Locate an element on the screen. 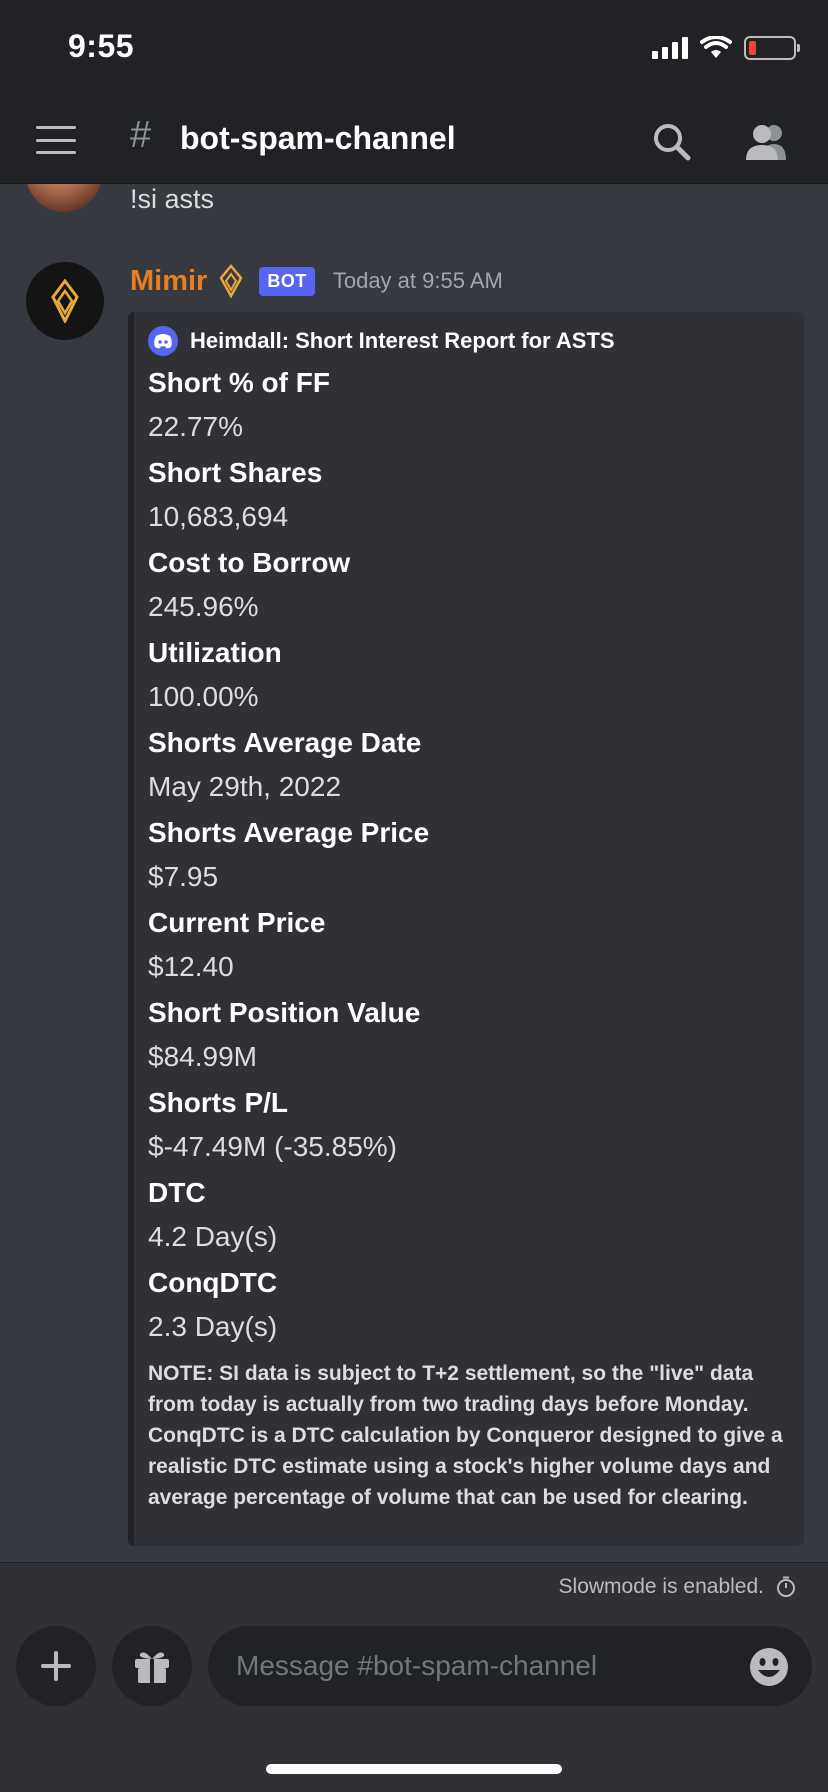 The width and height of the screenshot is (828, 1792). field-value: 2.3 Day(s) is located at coordinates (213, 1326).